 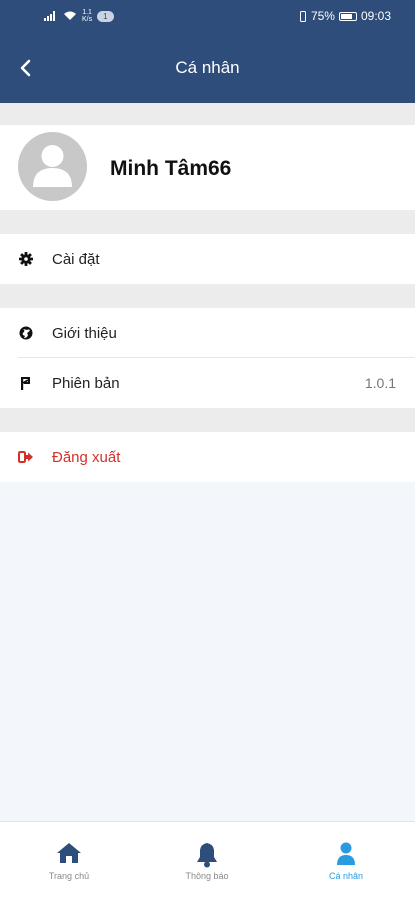 I want to click on profile-username: Minh Tâm66, so click(x=171, y=168).